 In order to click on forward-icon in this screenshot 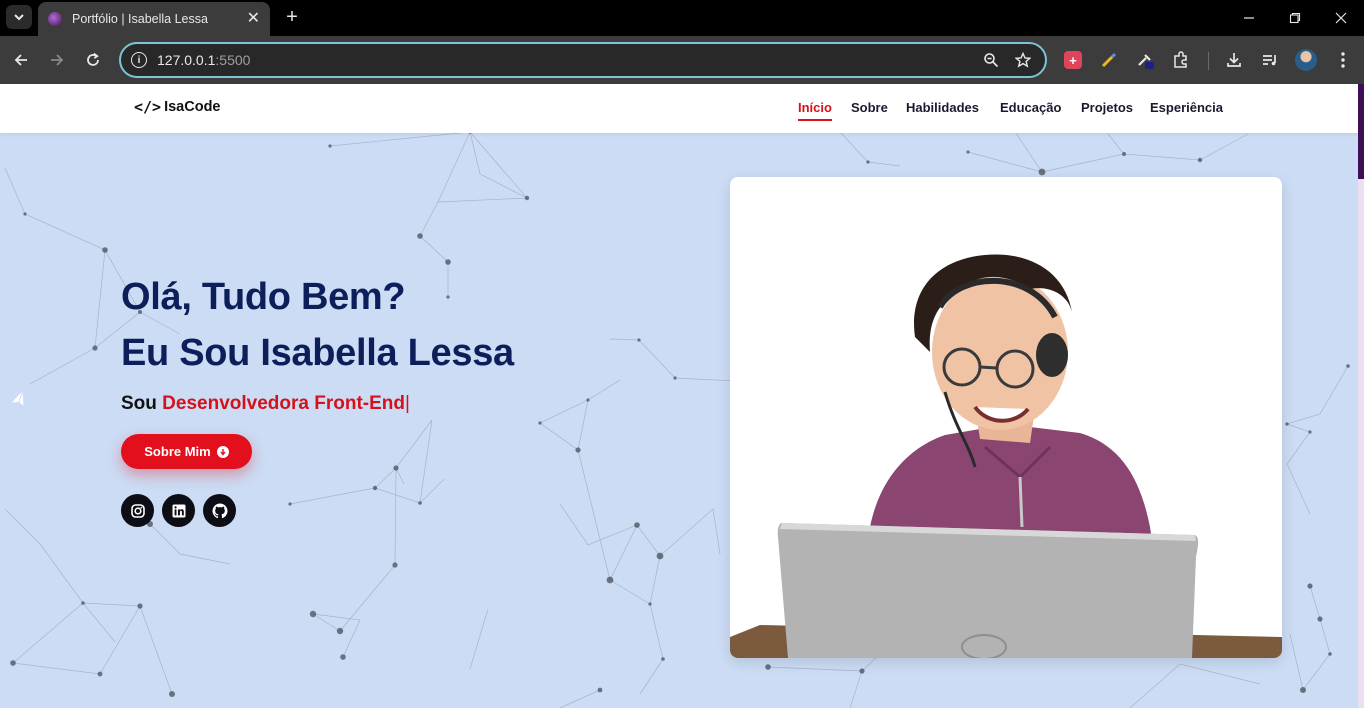, I will do `click(57, 60)`.